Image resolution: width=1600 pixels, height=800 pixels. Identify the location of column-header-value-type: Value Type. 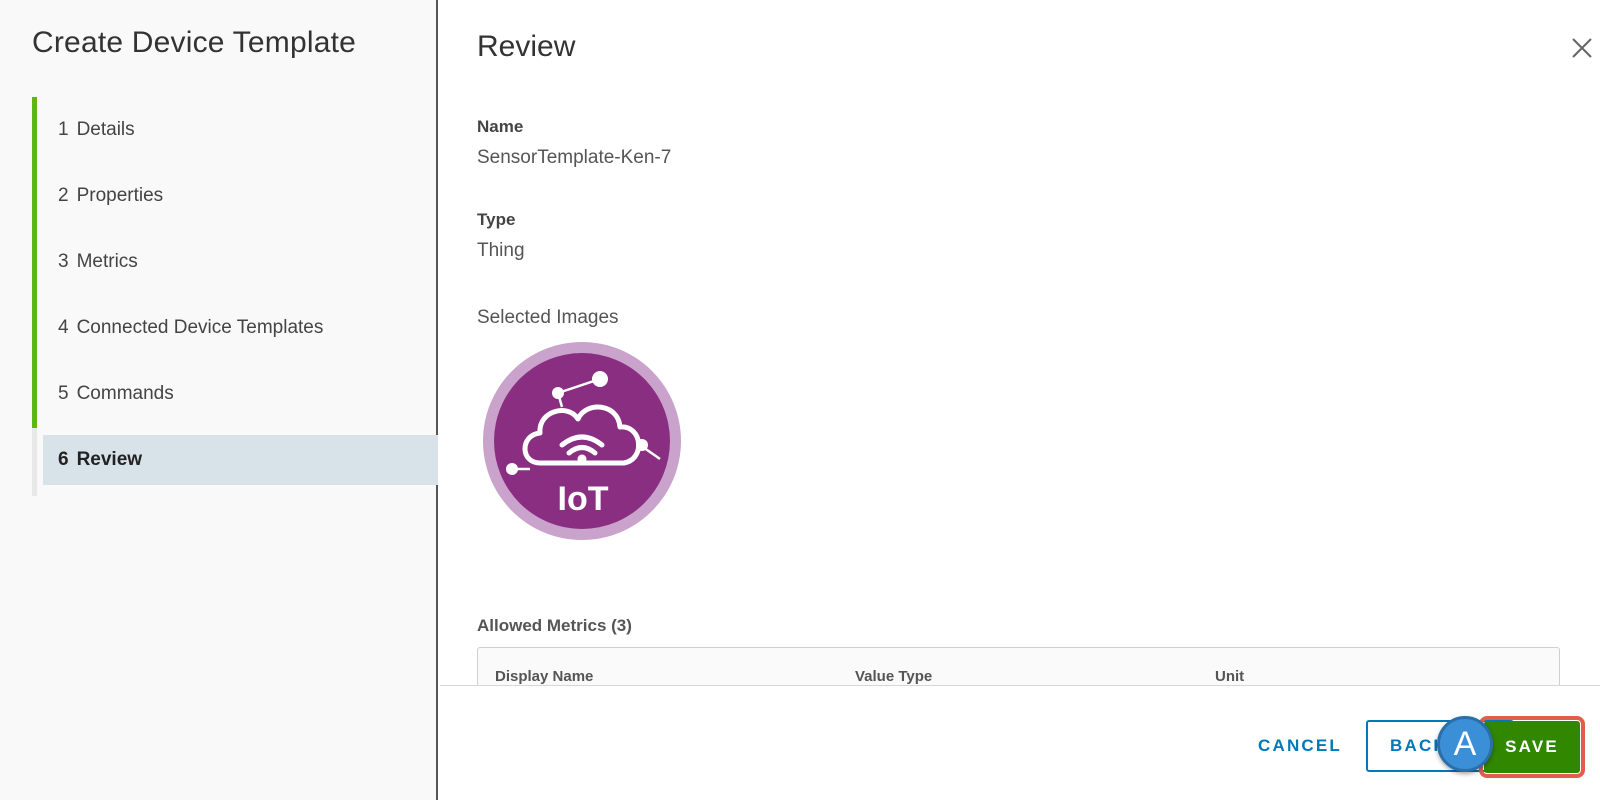
(894, 676).